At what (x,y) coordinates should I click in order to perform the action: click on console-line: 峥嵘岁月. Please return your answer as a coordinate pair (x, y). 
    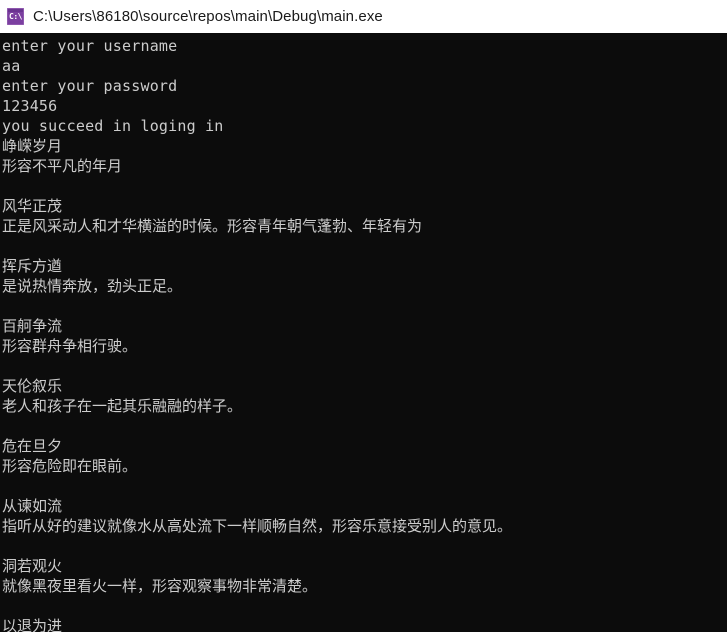
    Looking at the image, I should click on (32, 146).